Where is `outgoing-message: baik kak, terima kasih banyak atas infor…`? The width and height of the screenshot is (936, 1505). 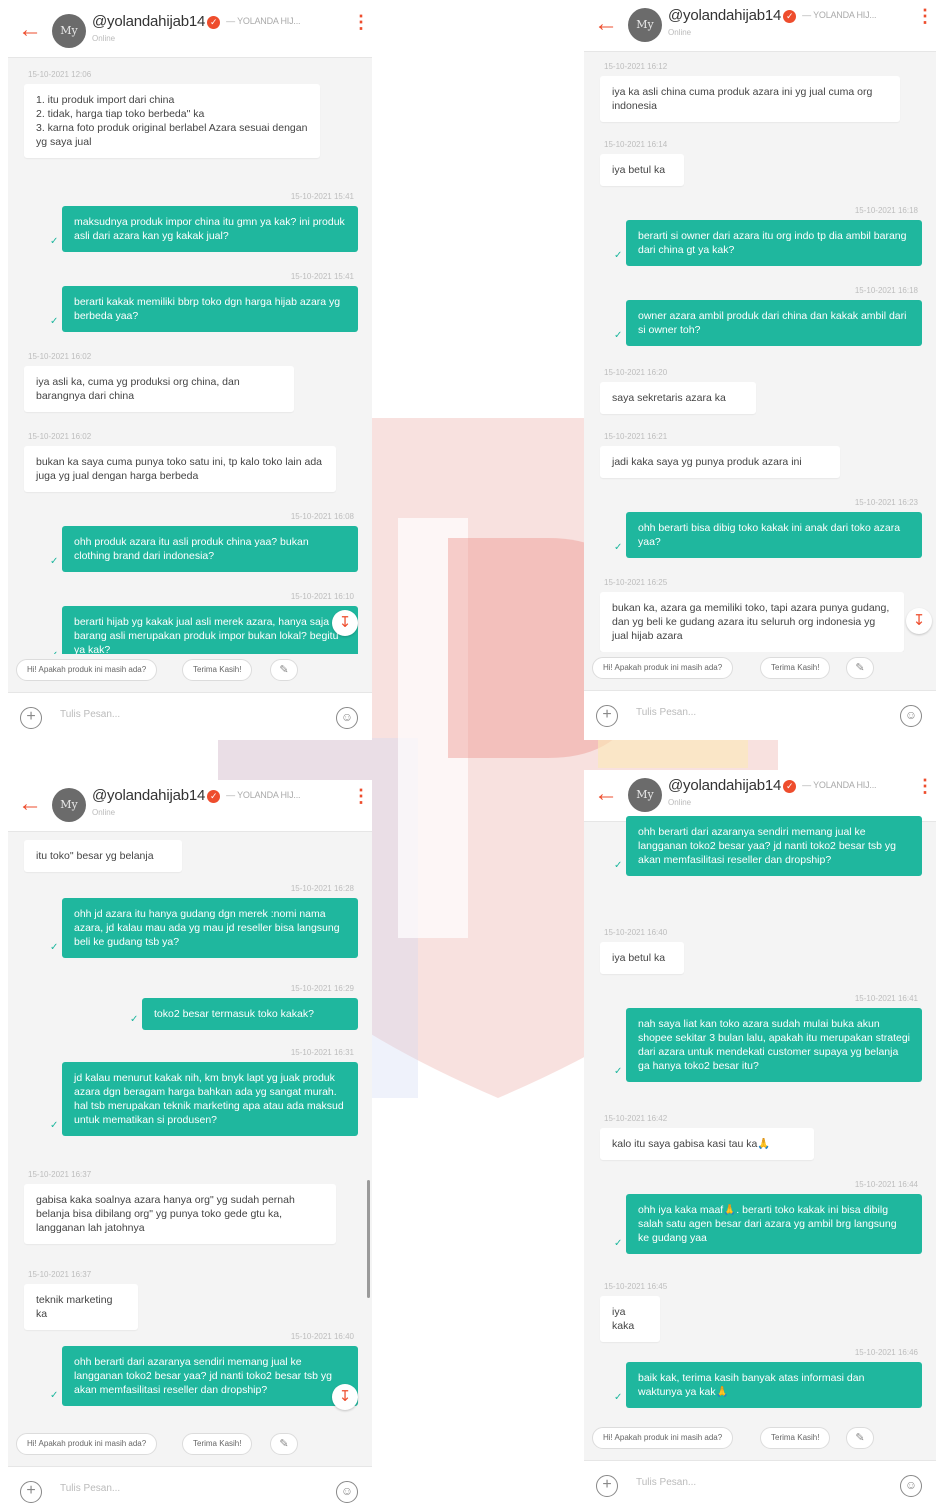 outgoing-message: baik kak, terima kasih banyak atas infor… is located at coordinates (774, 1385).